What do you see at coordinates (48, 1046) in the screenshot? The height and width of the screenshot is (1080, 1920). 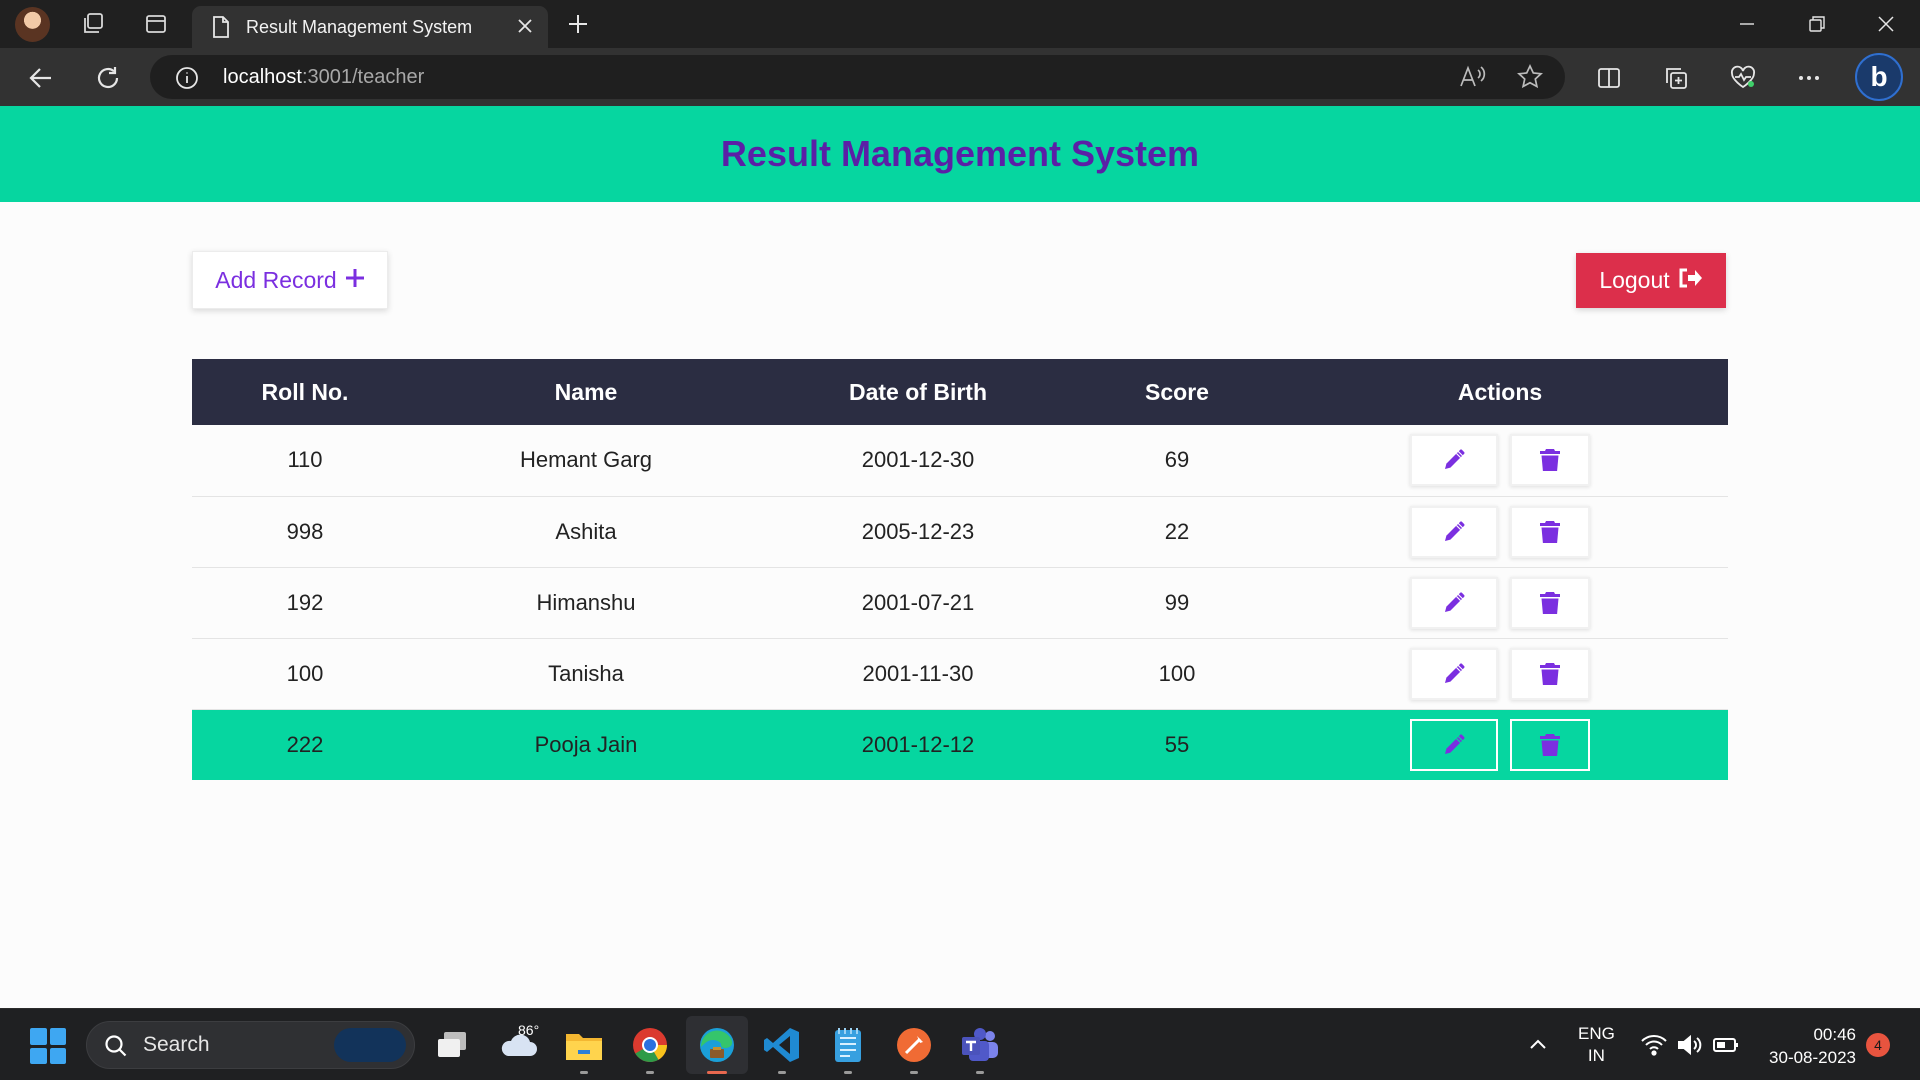 I see `windows-start-icon` at bounding box center [48, 1046].